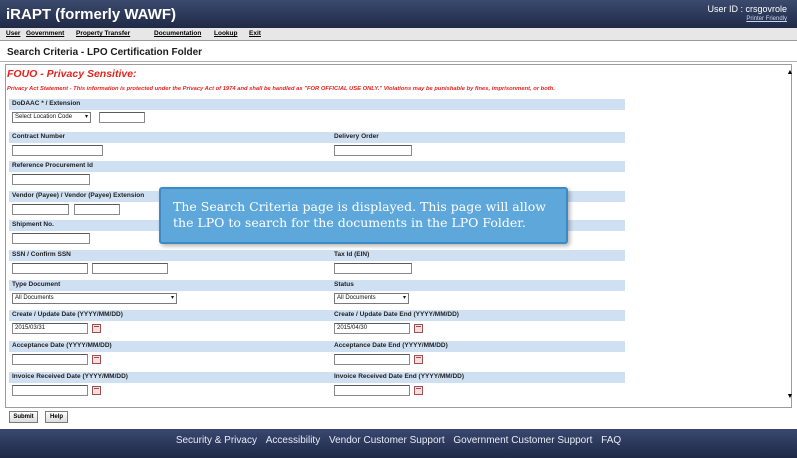 This screenshot has width=797, height=458. I want to click on location-code-select: Select Location Code ▾, so click(51, 117).